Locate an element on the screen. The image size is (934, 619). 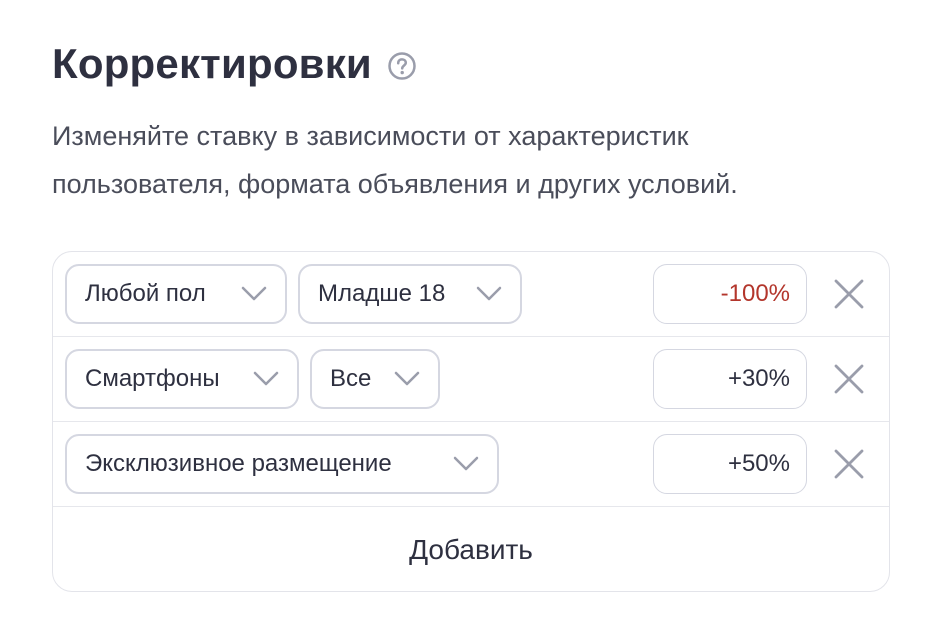
adjustment-value-input: -100% is located at coordinates (730, 294).